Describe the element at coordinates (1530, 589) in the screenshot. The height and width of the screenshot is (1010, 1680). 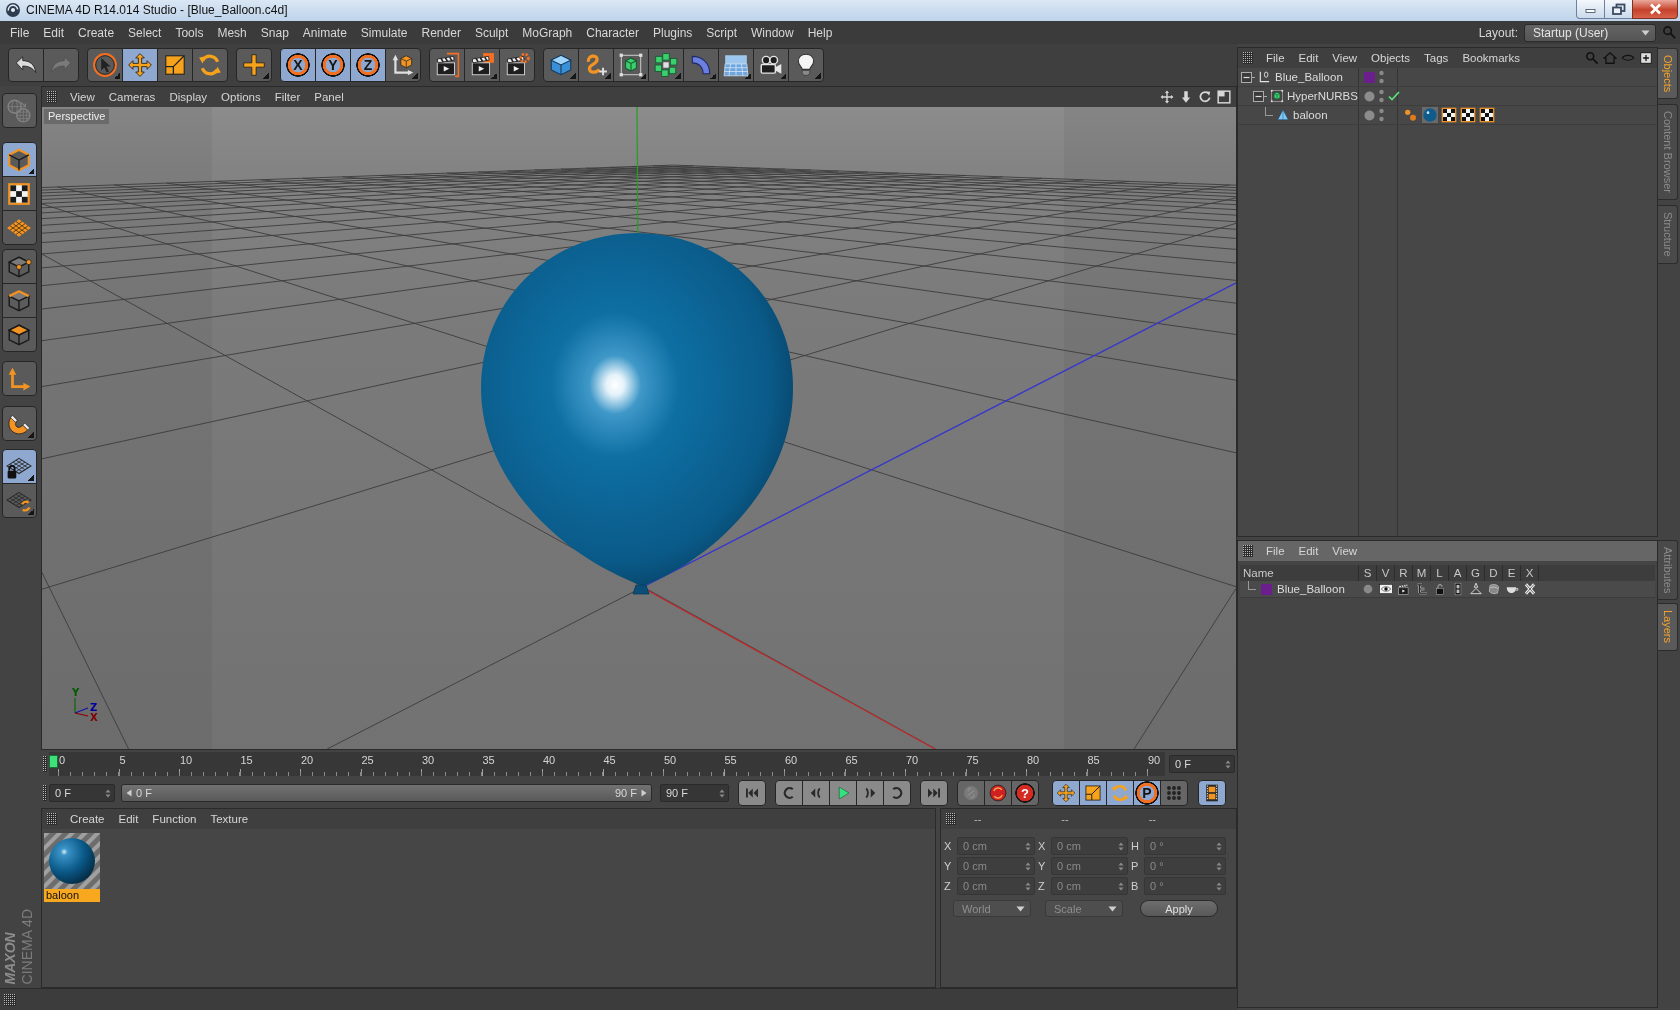
I see `cross-icon` at that location.